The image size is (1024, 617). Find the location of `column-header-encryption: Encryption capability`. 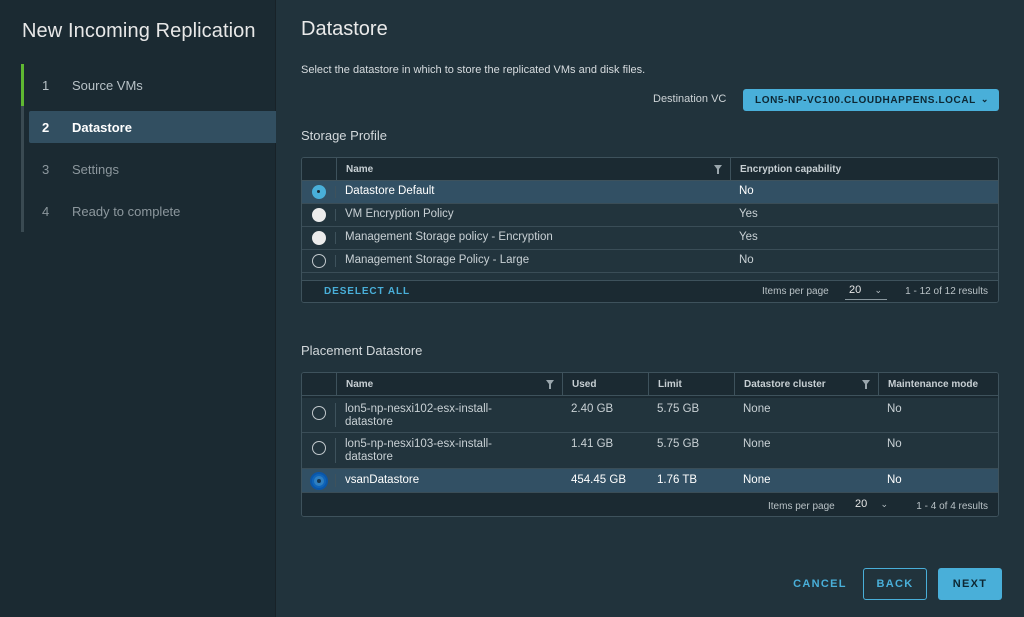

column-header-encryption: Encryption capability is located at coordinates (864, 169).